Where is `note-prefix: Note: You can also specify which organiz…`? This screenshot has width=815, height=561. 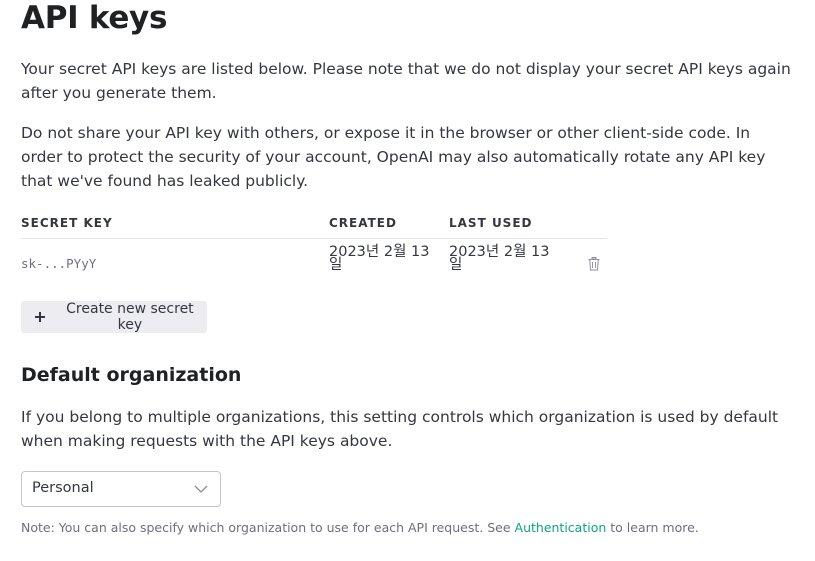
note-prefix: Note: You can also specify which organiz… is located at coordinates (268, 527).